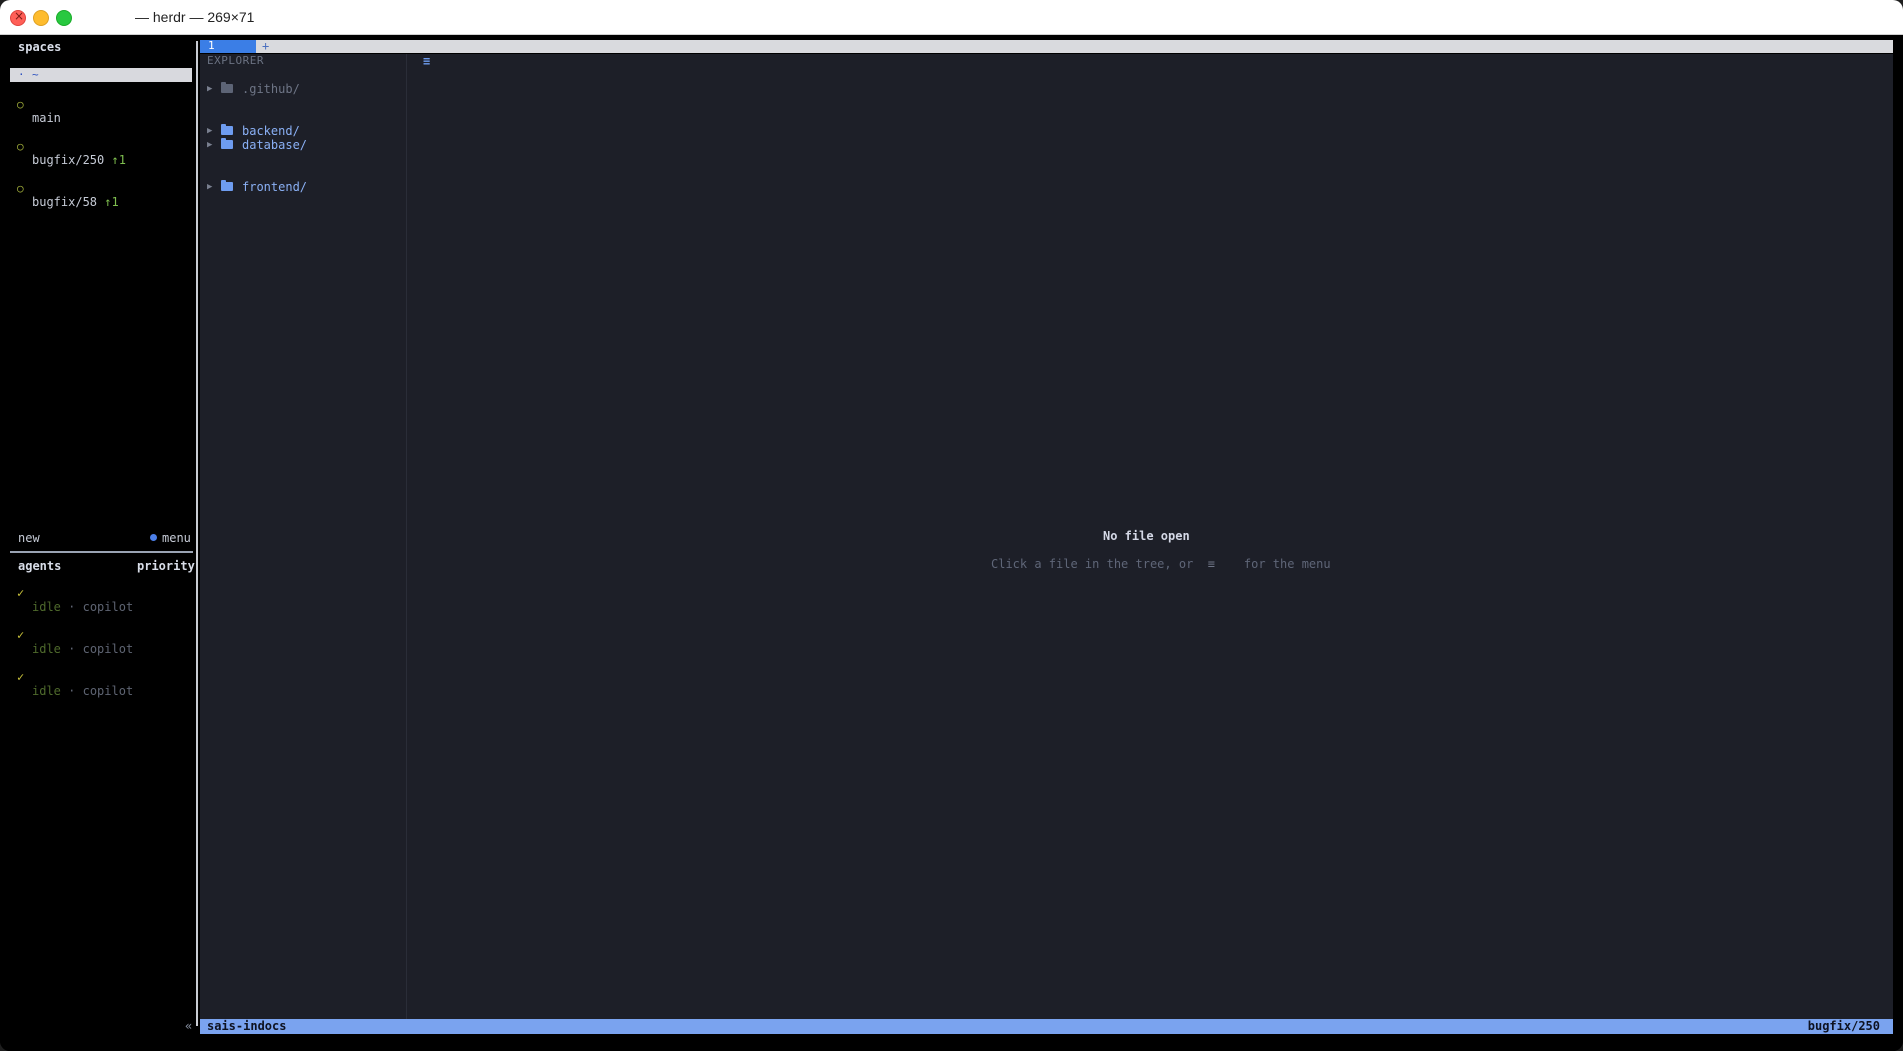 The height and width of the screenshot is (1051, 1903). What do you see at coordinates (101, 75) in the screenshot?
I see `selected-space-row: · ~` at bounding box center [101, 75].